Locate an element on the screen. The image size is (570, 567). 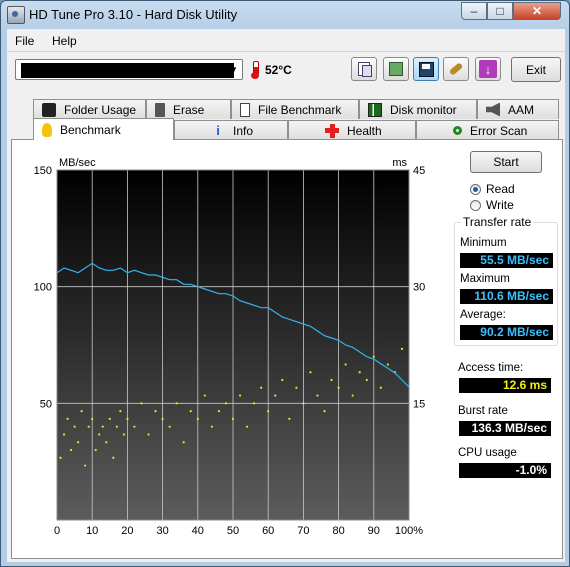
menu-file: File is located at coordinates (24, 41).